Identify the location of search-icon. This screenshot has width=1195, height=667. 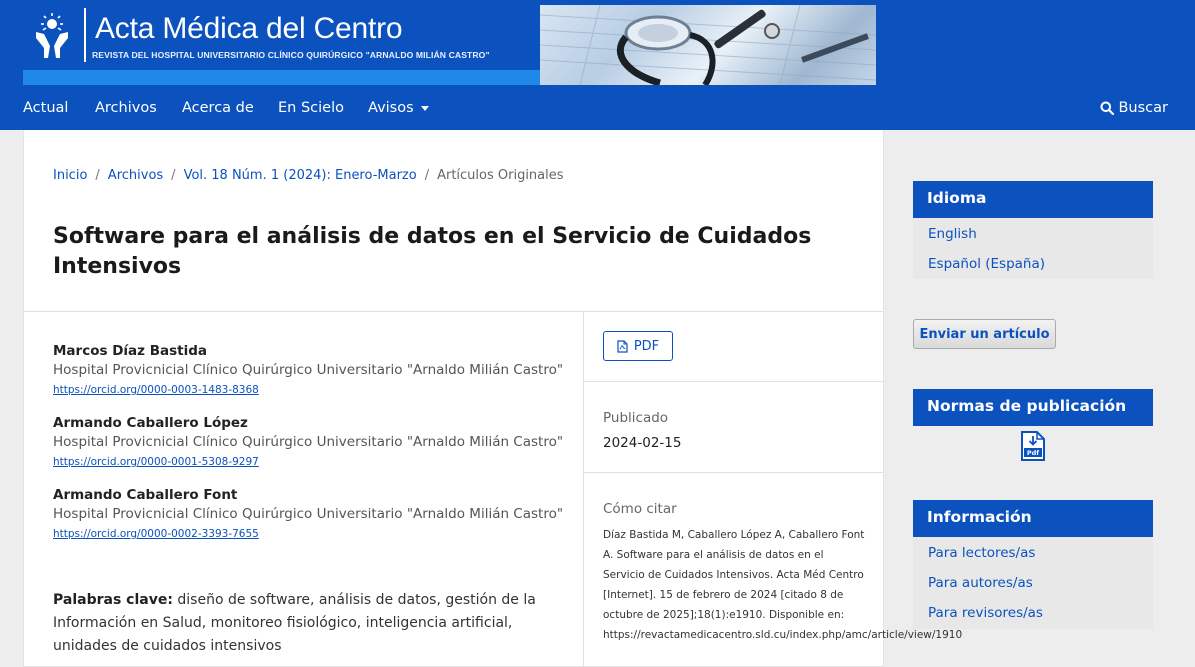
(1107, 108).